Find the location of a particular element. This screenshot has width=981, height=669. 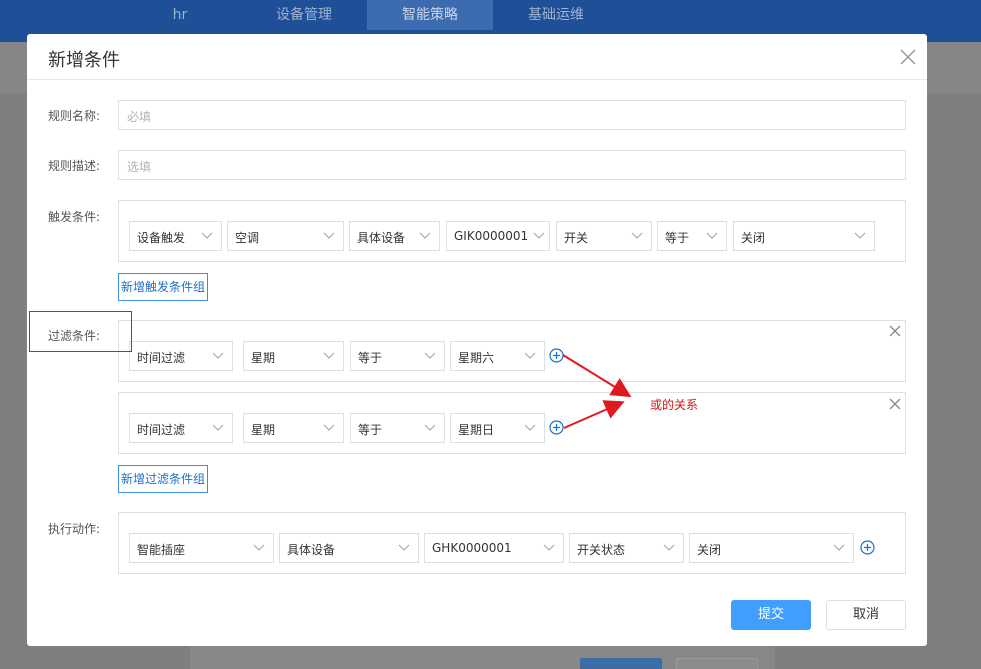

trigger-operator-select: 等于 is located at coordinates (692, 236).